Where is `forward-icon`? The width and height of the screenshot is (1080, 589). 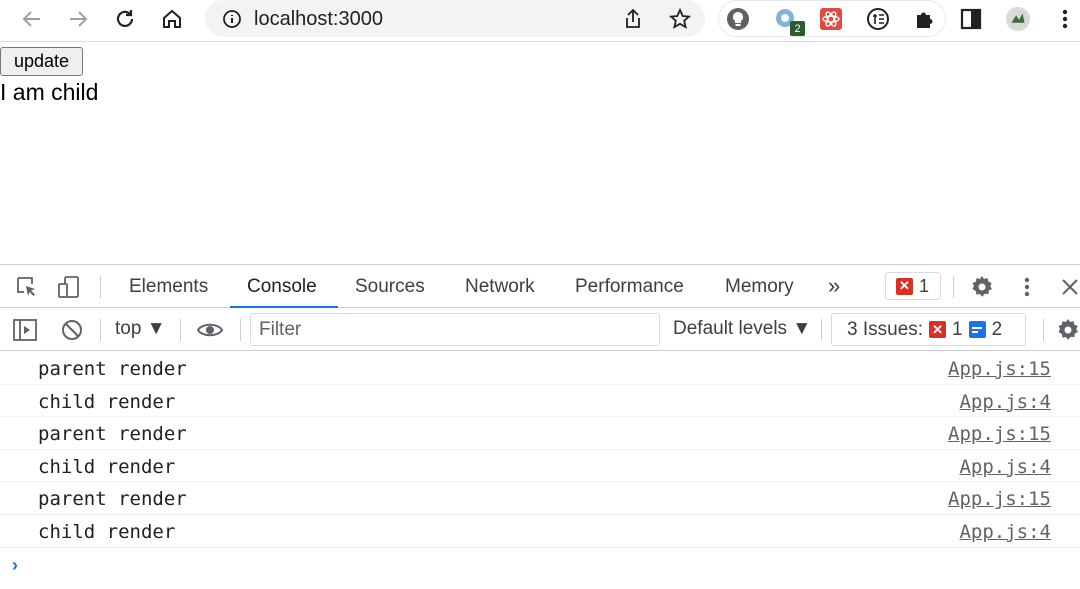 forward-icon is located at coordinates (78, 19).